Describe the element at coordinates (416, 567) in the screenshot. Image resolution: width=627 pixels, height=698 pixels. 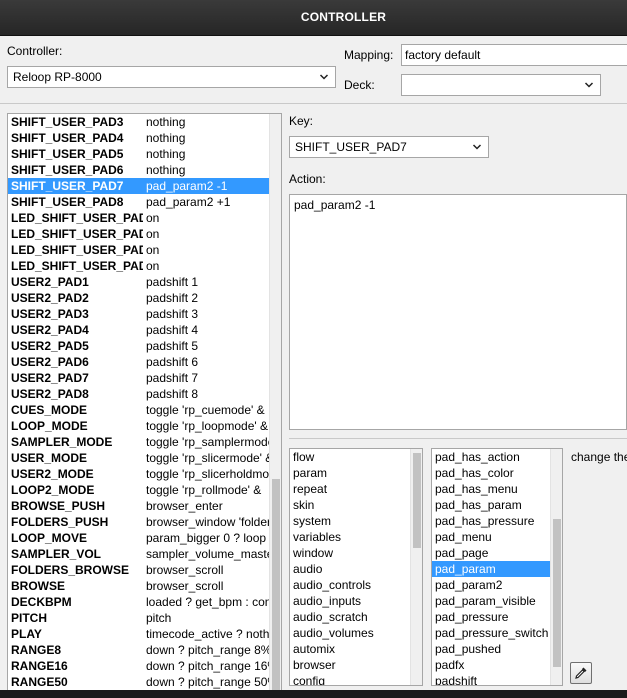
I see `category-scrollbar` at that location.